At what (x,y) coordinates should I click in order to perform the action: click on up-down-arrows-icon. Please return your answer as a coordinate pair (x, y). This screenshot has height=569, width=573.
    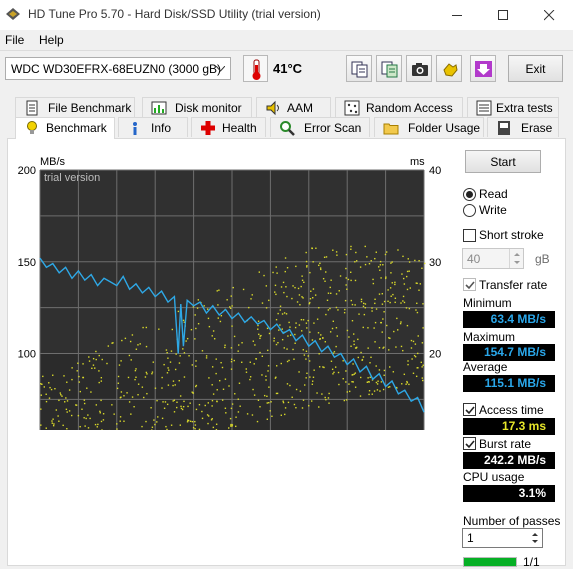
    Looking at the image, I should click on (535, 538).